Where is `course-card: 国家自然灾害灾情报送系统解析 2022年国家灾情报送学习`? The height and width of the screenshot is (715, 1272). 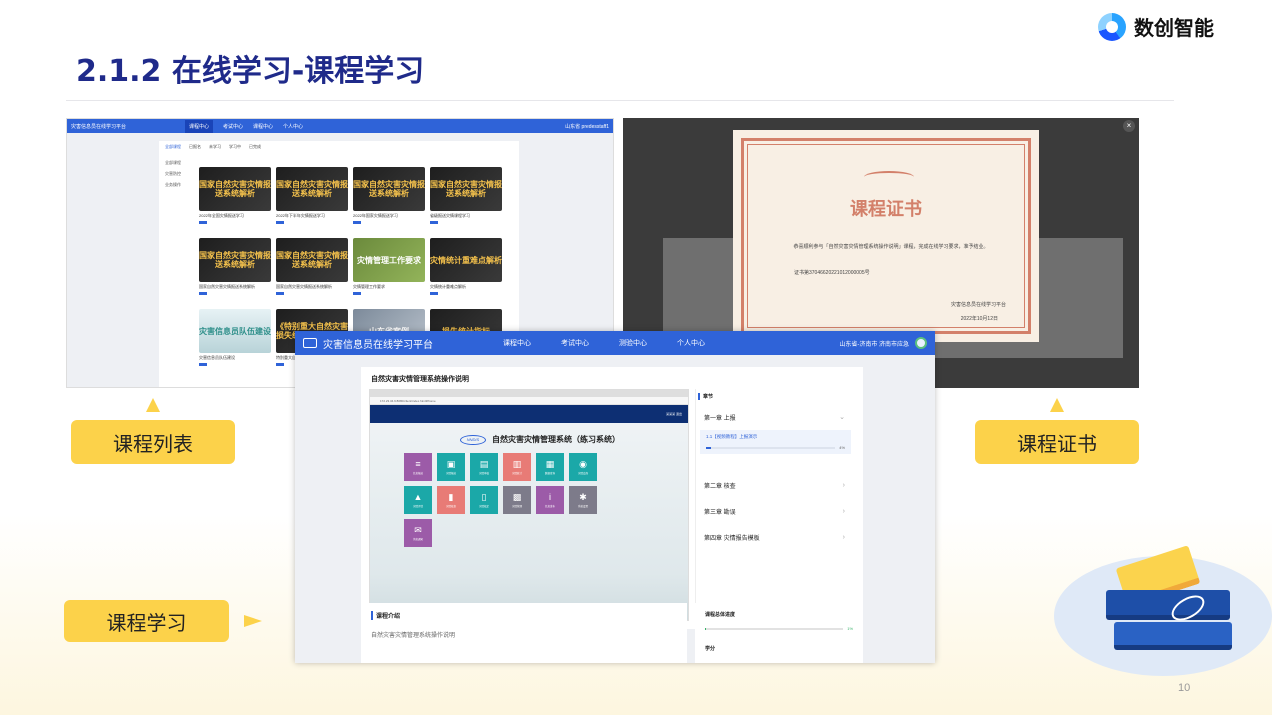
course-card: 国家自然灾害灾情报送系统解析 2022年国家灾情报送学习 is located at coordinates (389, 200).